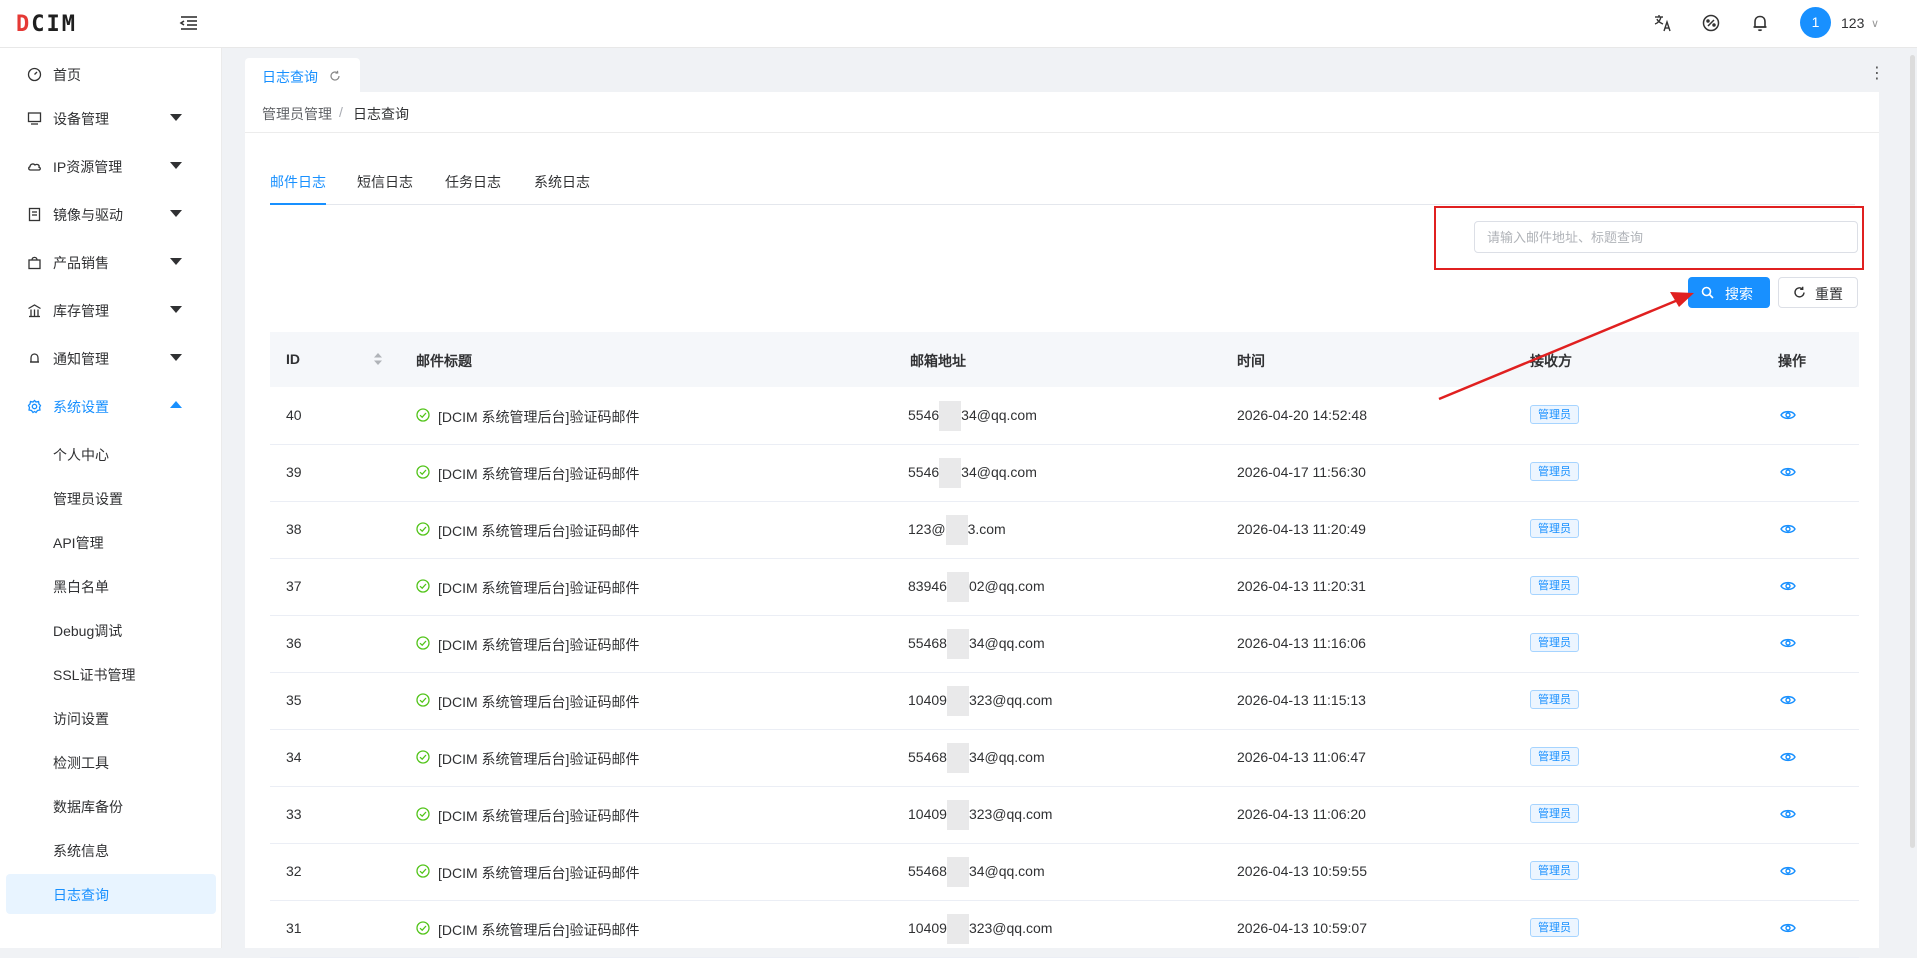  I want to click on cell-email: 10409 323@qq.com, so click(980, 815).